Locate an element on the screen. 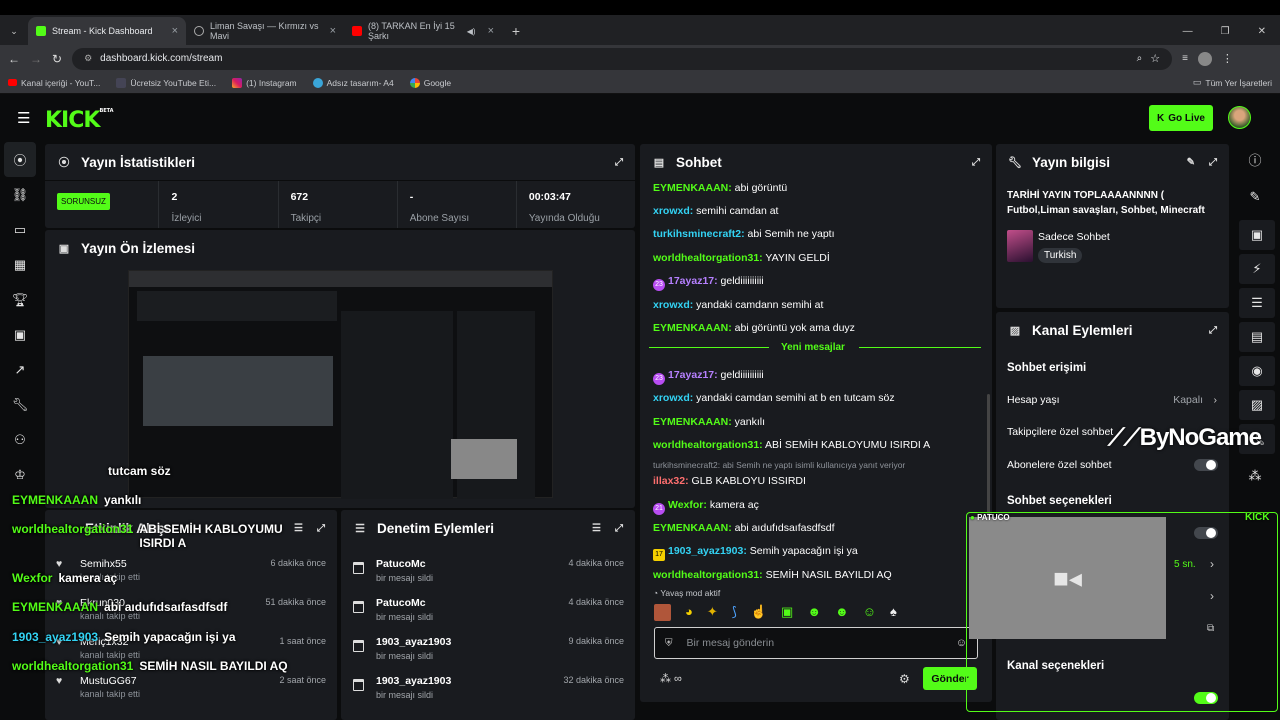 This screenshot has width=1280, height=720. video-icon: ▣ is located at coordinates (20, 334).